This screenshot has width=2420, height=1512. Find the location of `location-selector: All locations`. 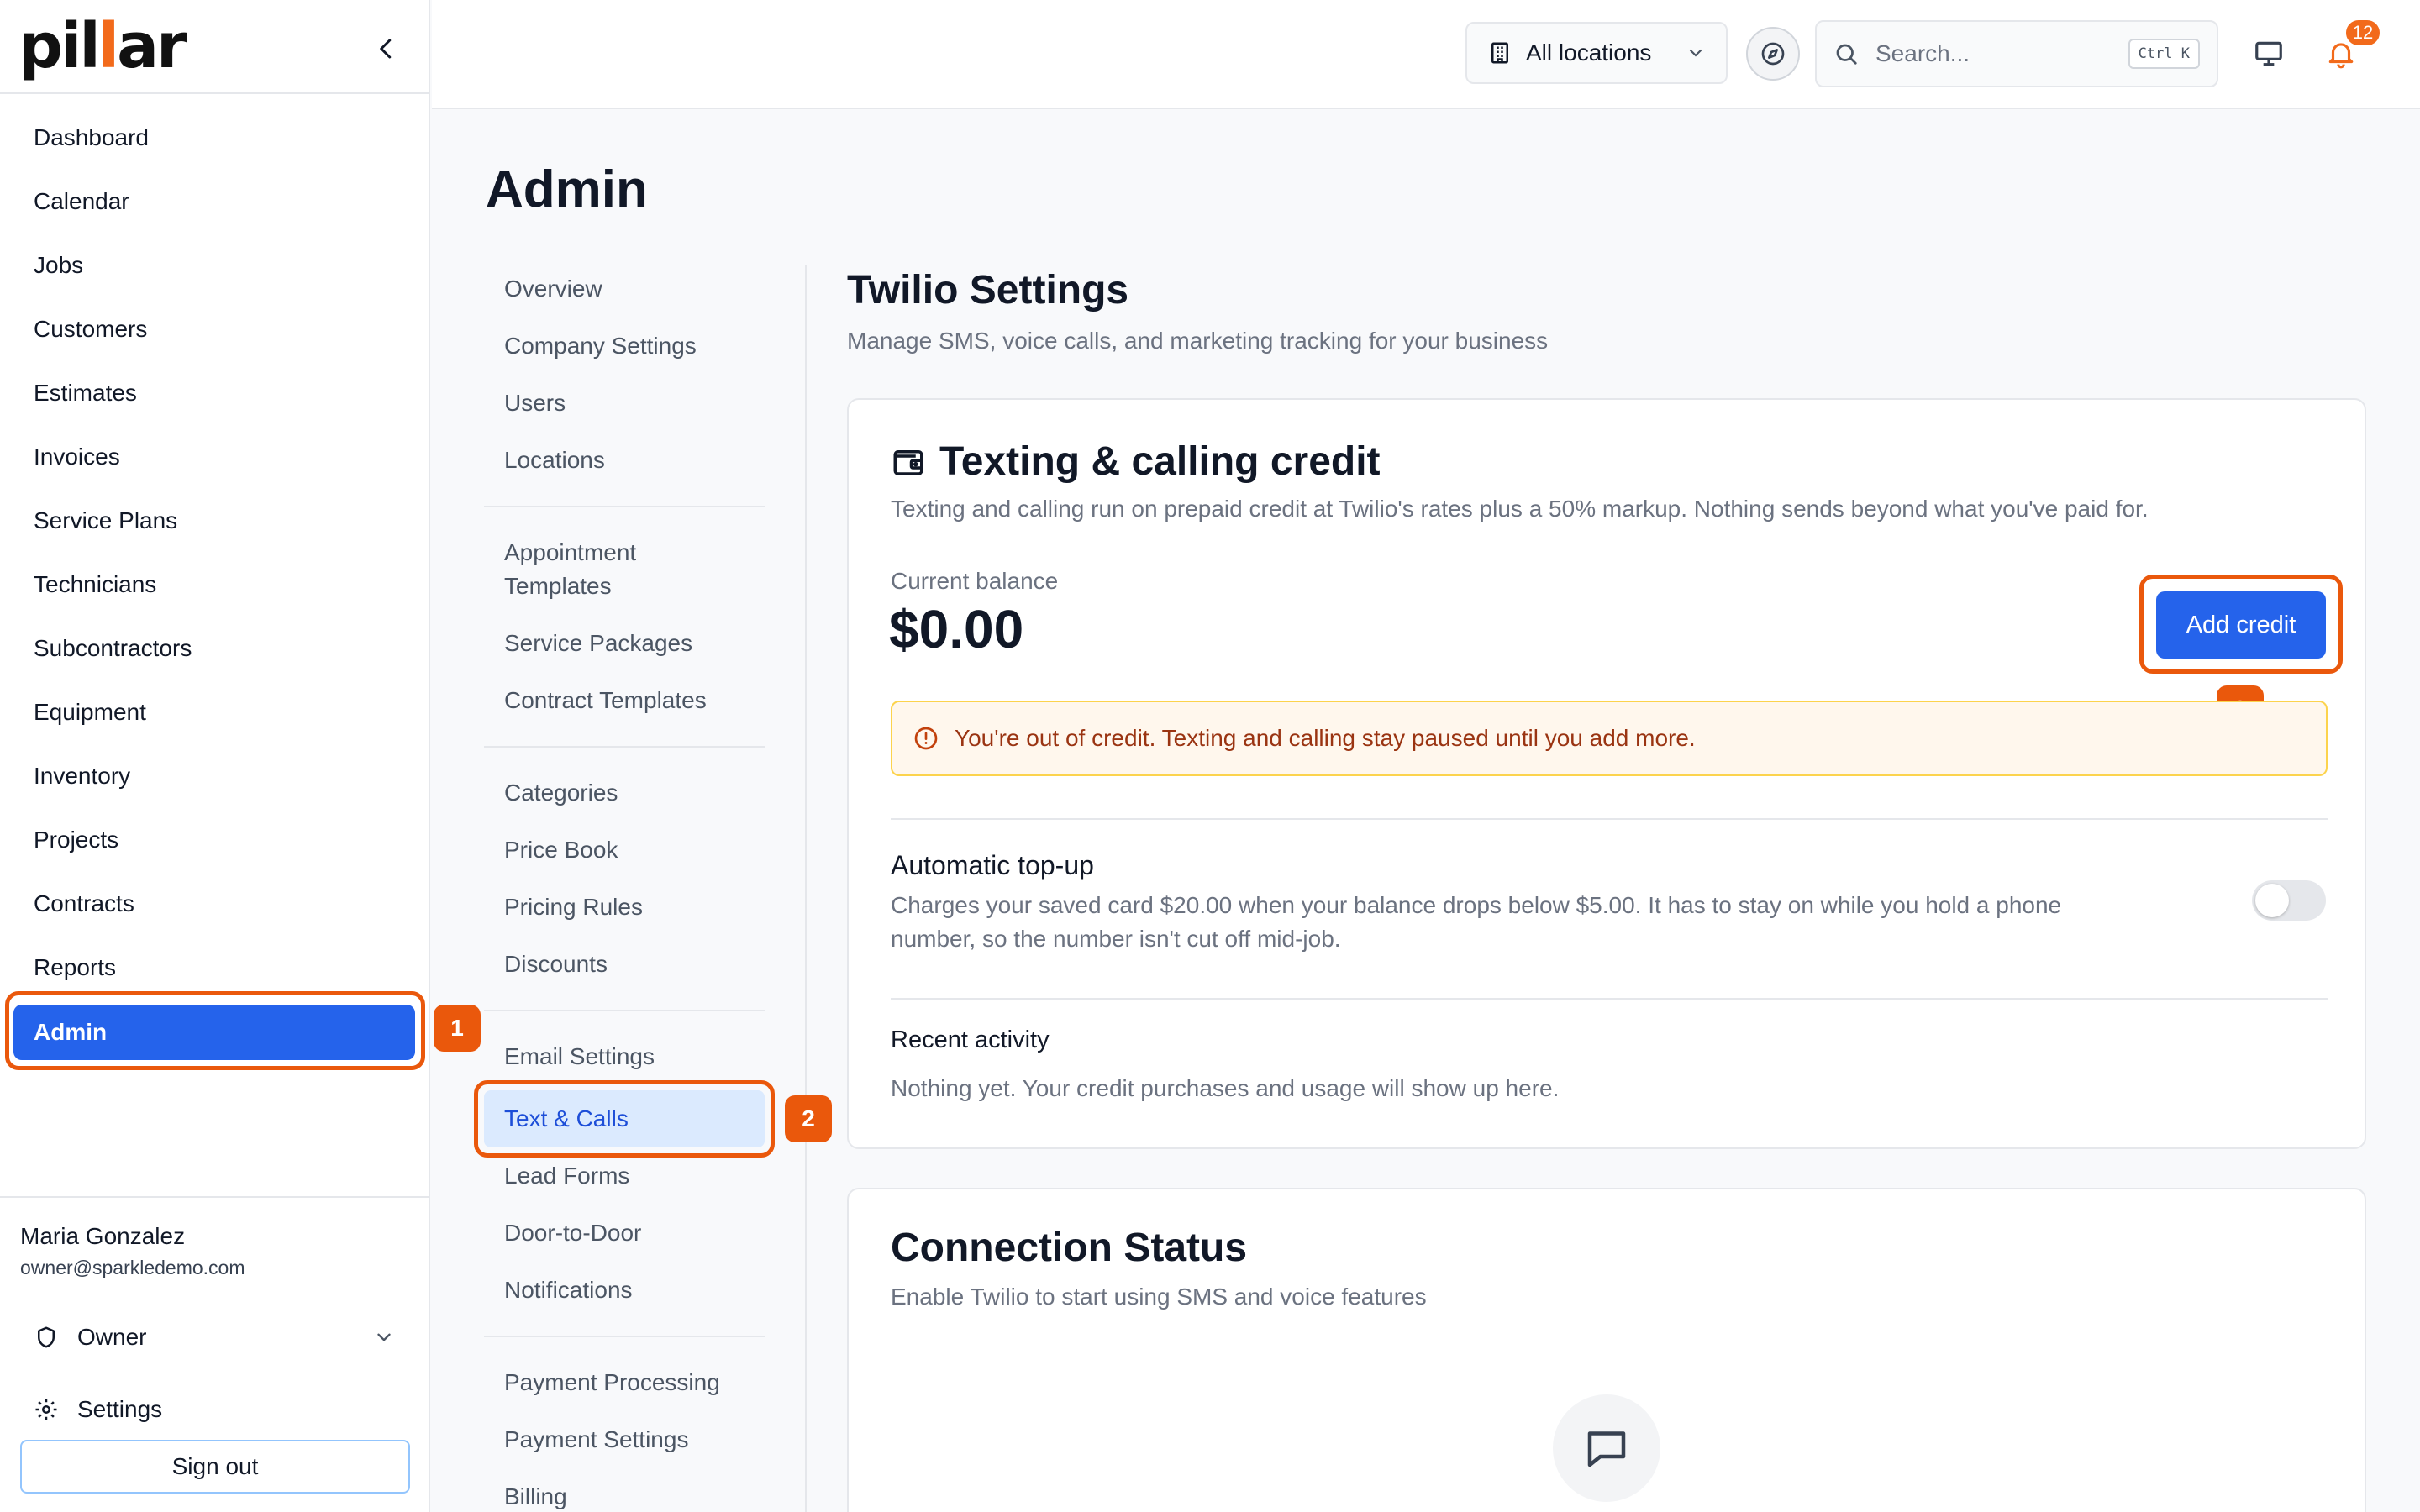

location-selector: All locations is located at coordinates (1596, 53).